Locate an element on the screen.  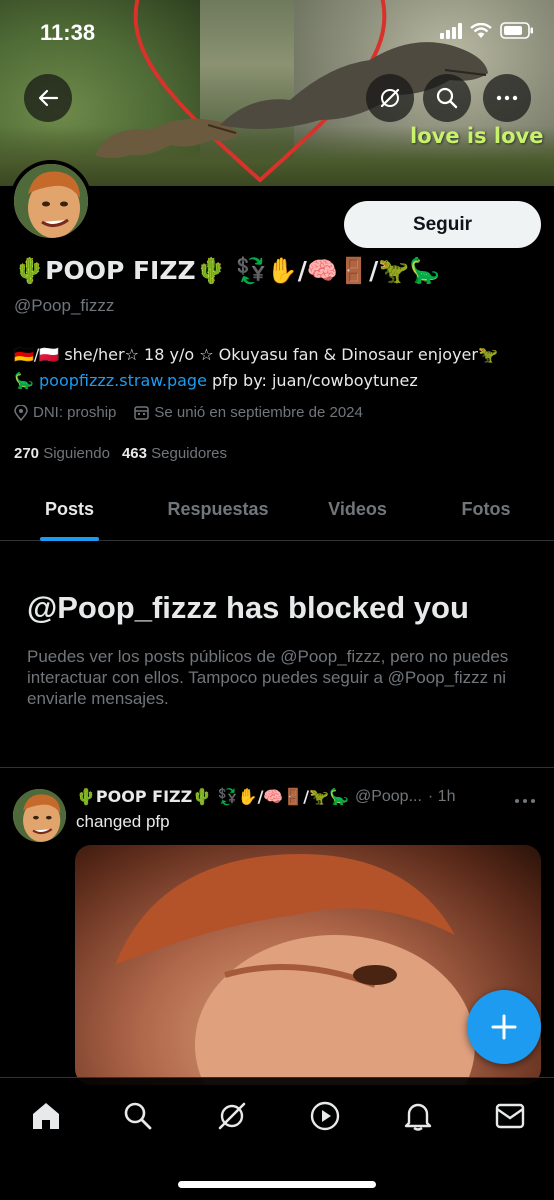
bio-line-2-suffix: pfp by: juan/cowboytunez is located at coordinates (312, 380).